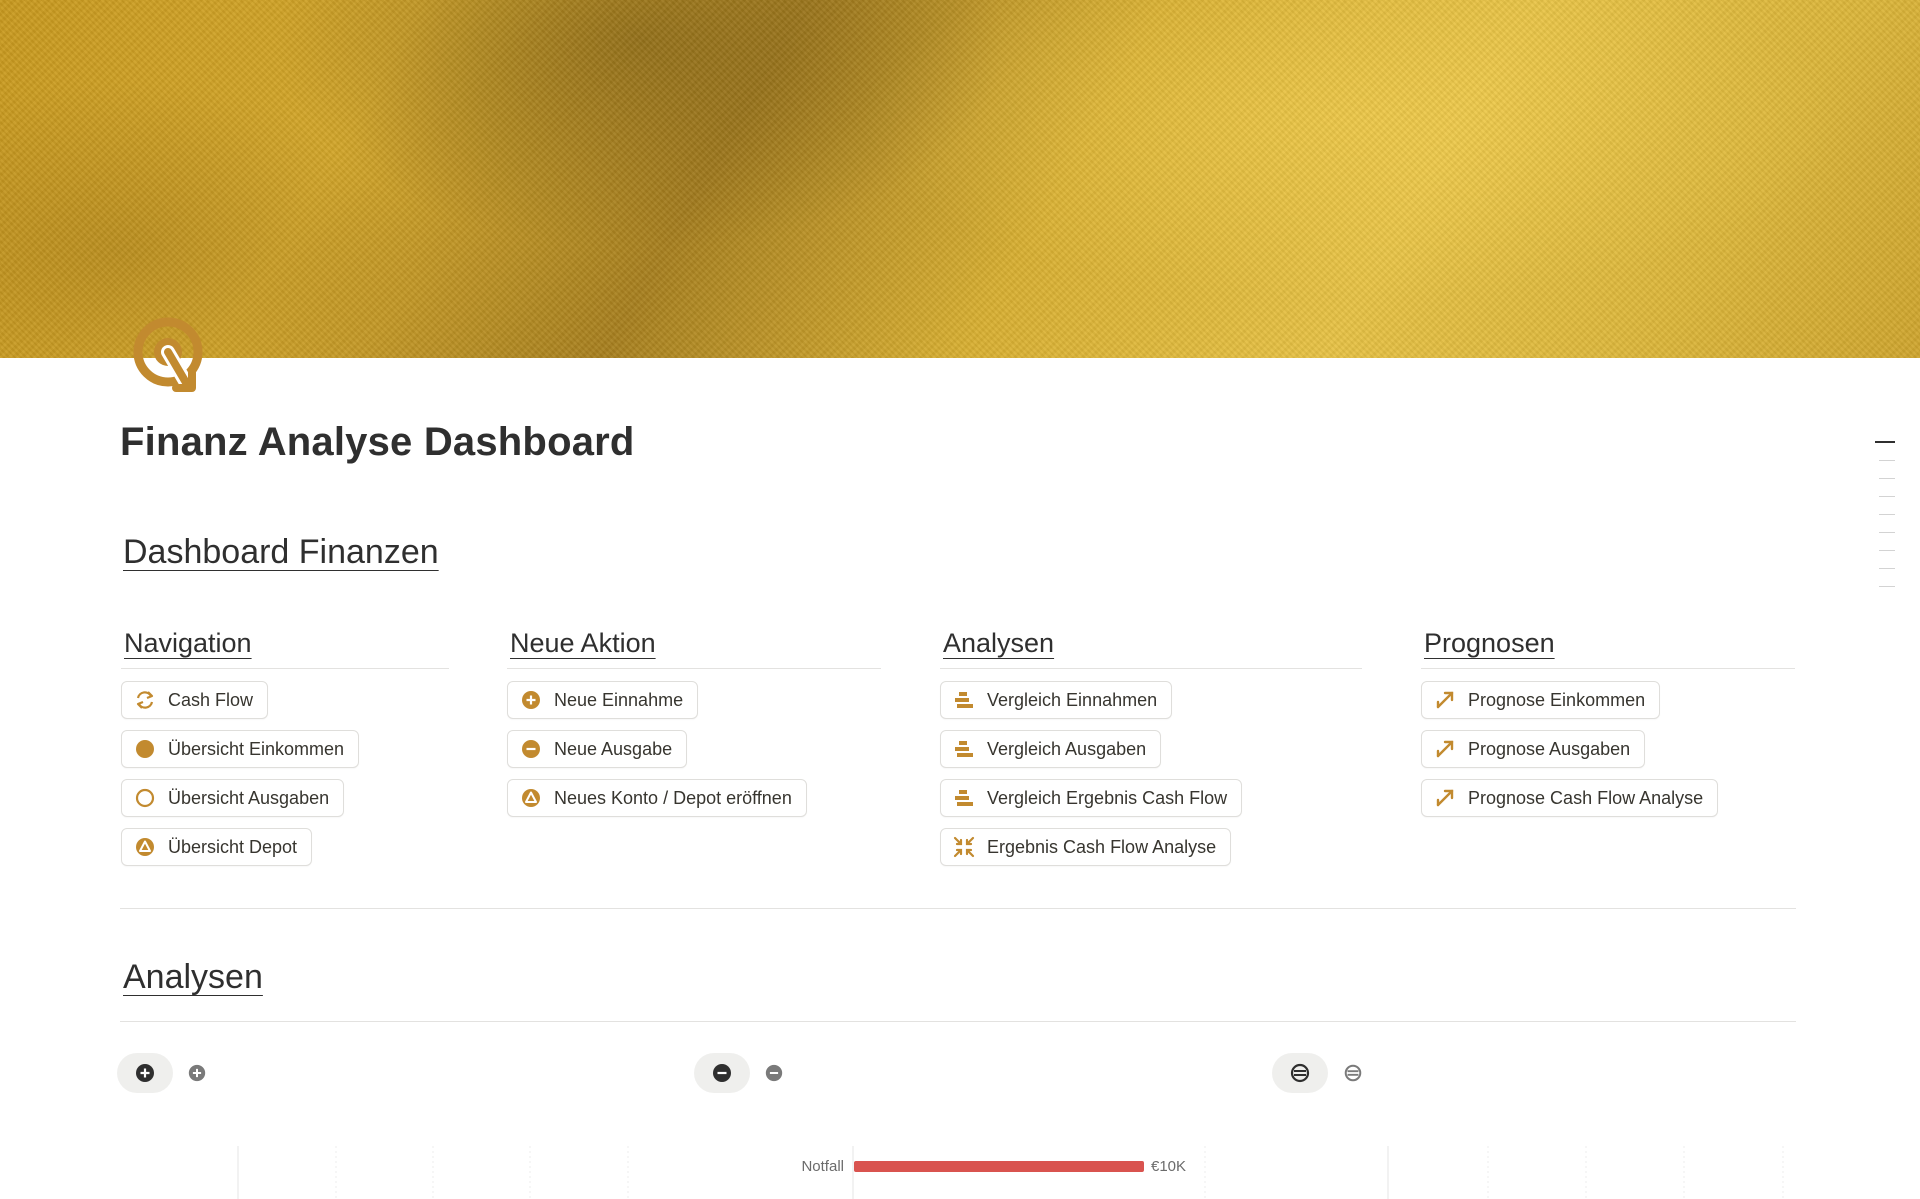 This screenshot has height=1199, width=1920. What do you see at coordinates (233, 846) in the screenshot?
I see `button-label: Übersicht Depot` at bounding box center [233, 846].